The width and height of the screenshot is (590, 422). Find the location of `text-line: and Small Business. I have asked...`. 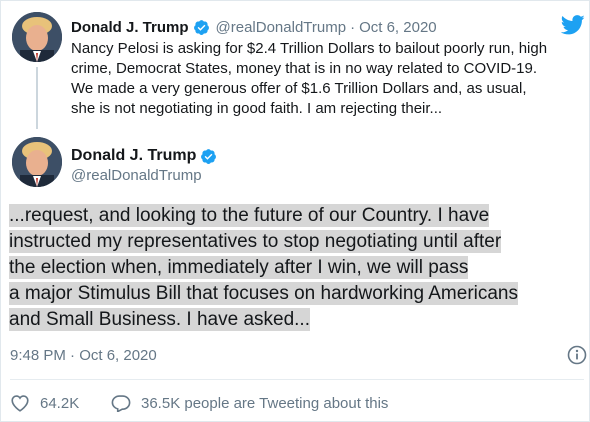

text-line: and Small Business. I have asked... is located at coordinates (159, 319).